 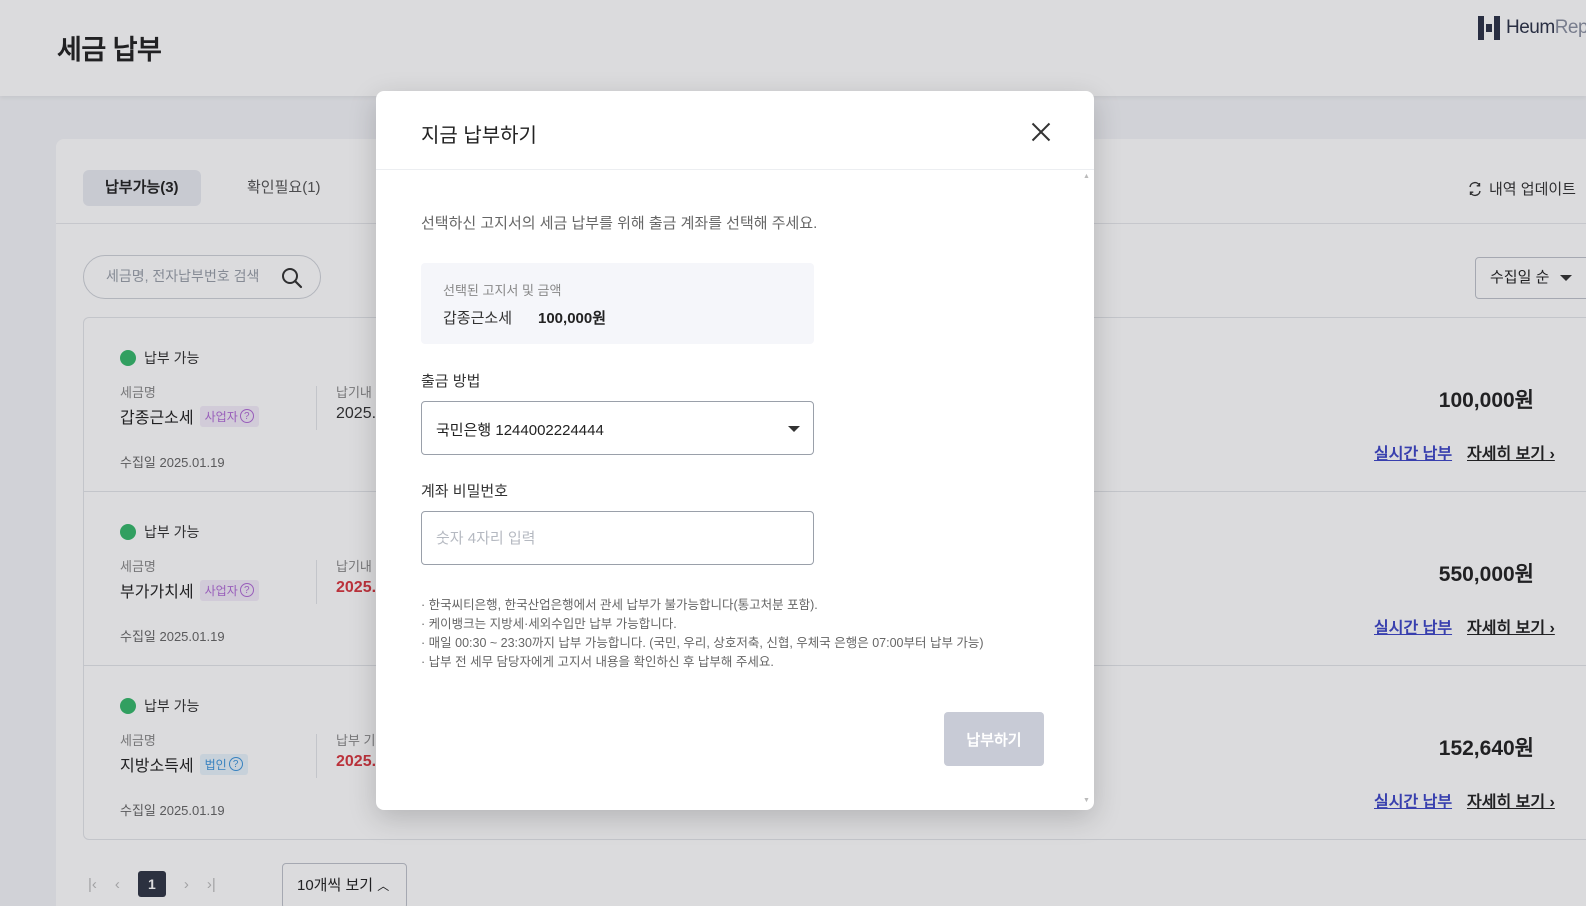 I want to click on withdraw-method-label: 출금 방법, so click(x=451, y=381).